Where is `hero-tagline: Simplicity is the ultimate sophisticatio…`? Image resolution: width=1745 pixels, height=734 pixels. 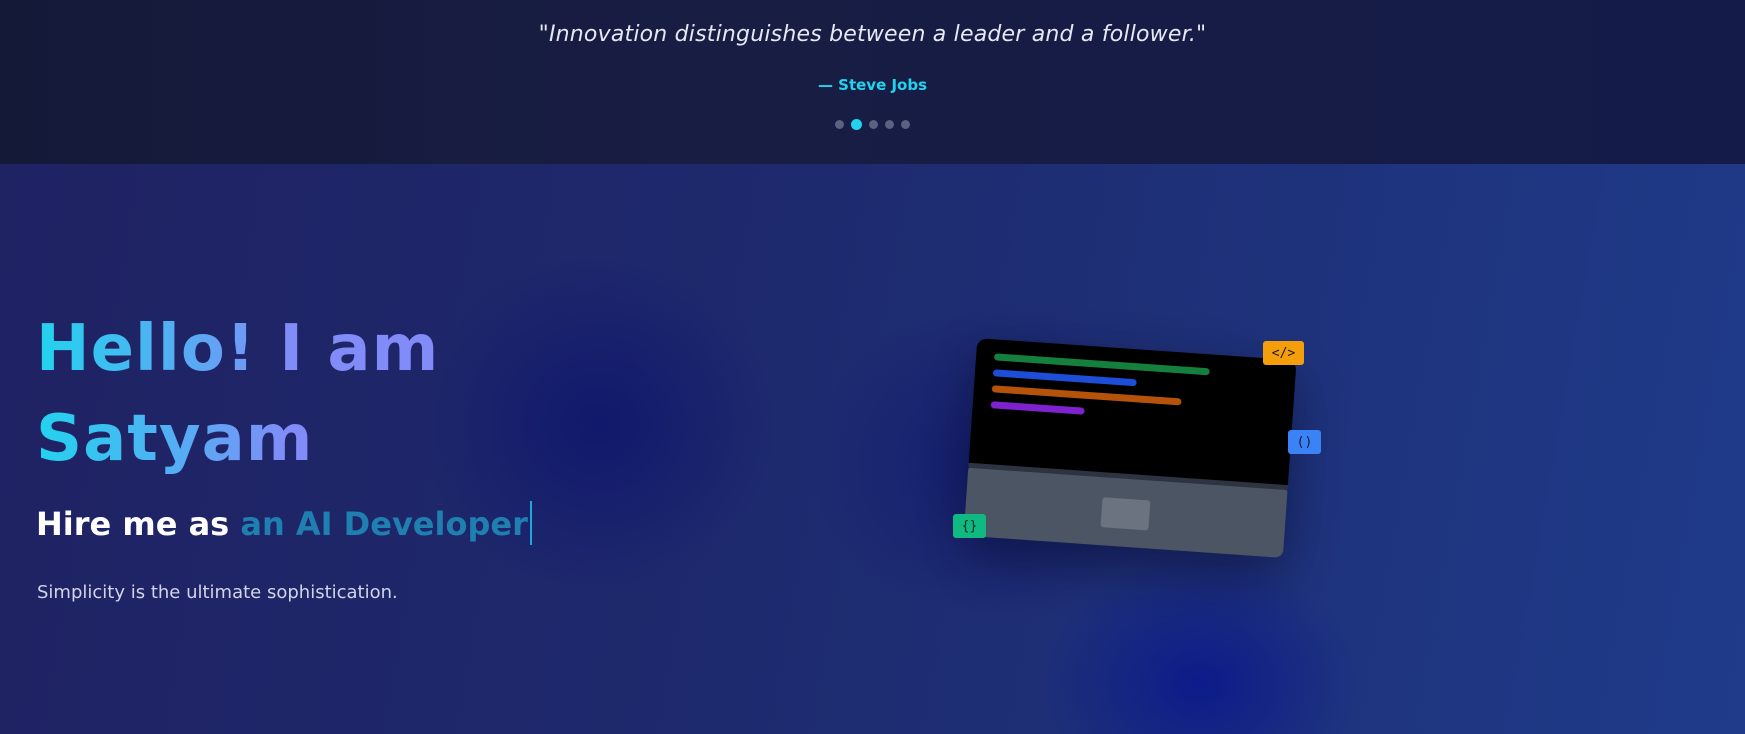
hero-tagline: Simplicity is the ultimate sophisticatio… is located at coordinates (217, 592).